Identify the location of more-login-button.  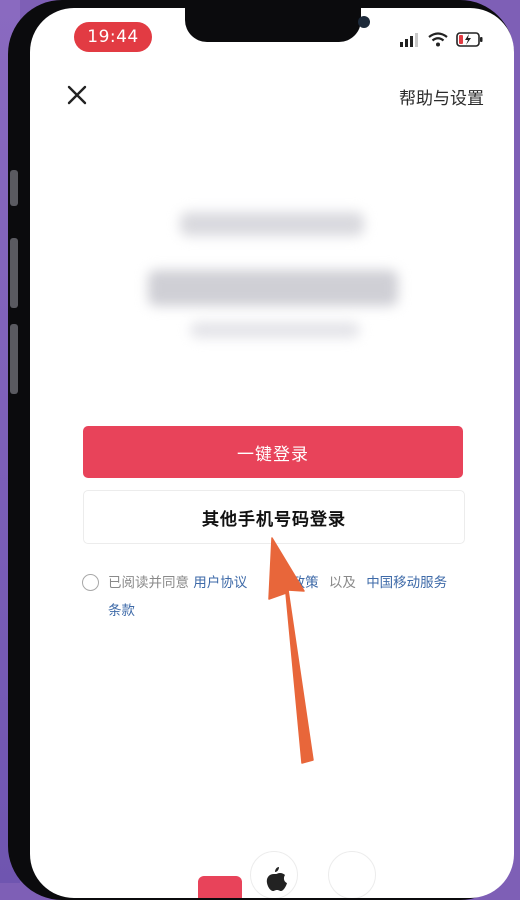
(352, 874).